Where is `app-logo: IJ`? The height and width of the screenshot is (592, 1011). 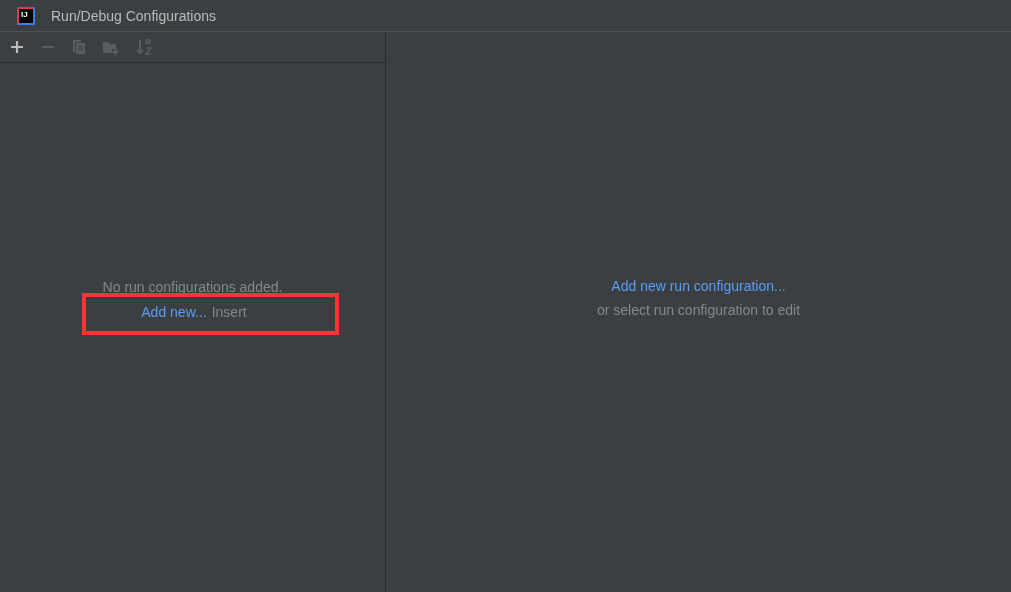 app-logo: IJ is located at coordinates (26, 15).